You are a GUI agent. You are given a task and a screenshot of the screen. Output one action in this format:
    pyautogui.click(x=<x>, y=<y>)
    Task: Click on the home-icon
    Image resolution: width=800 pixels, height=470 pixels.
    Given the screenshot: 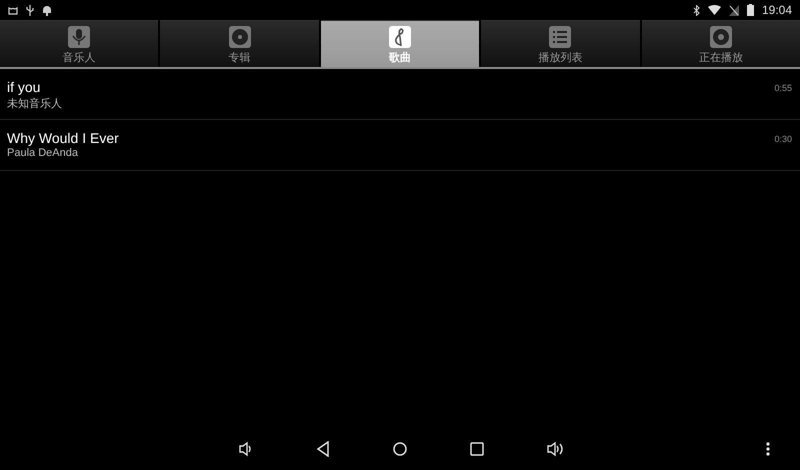 What is the action you would take?
    pyautogui.click(x=400, y=449)
    